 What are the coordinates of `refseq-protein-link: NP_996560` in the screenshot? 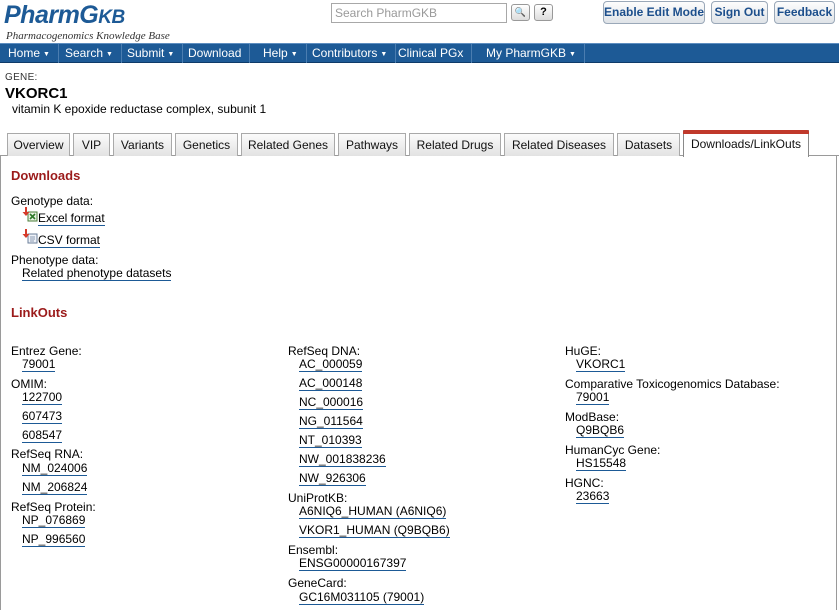 It's located at (54, 540).